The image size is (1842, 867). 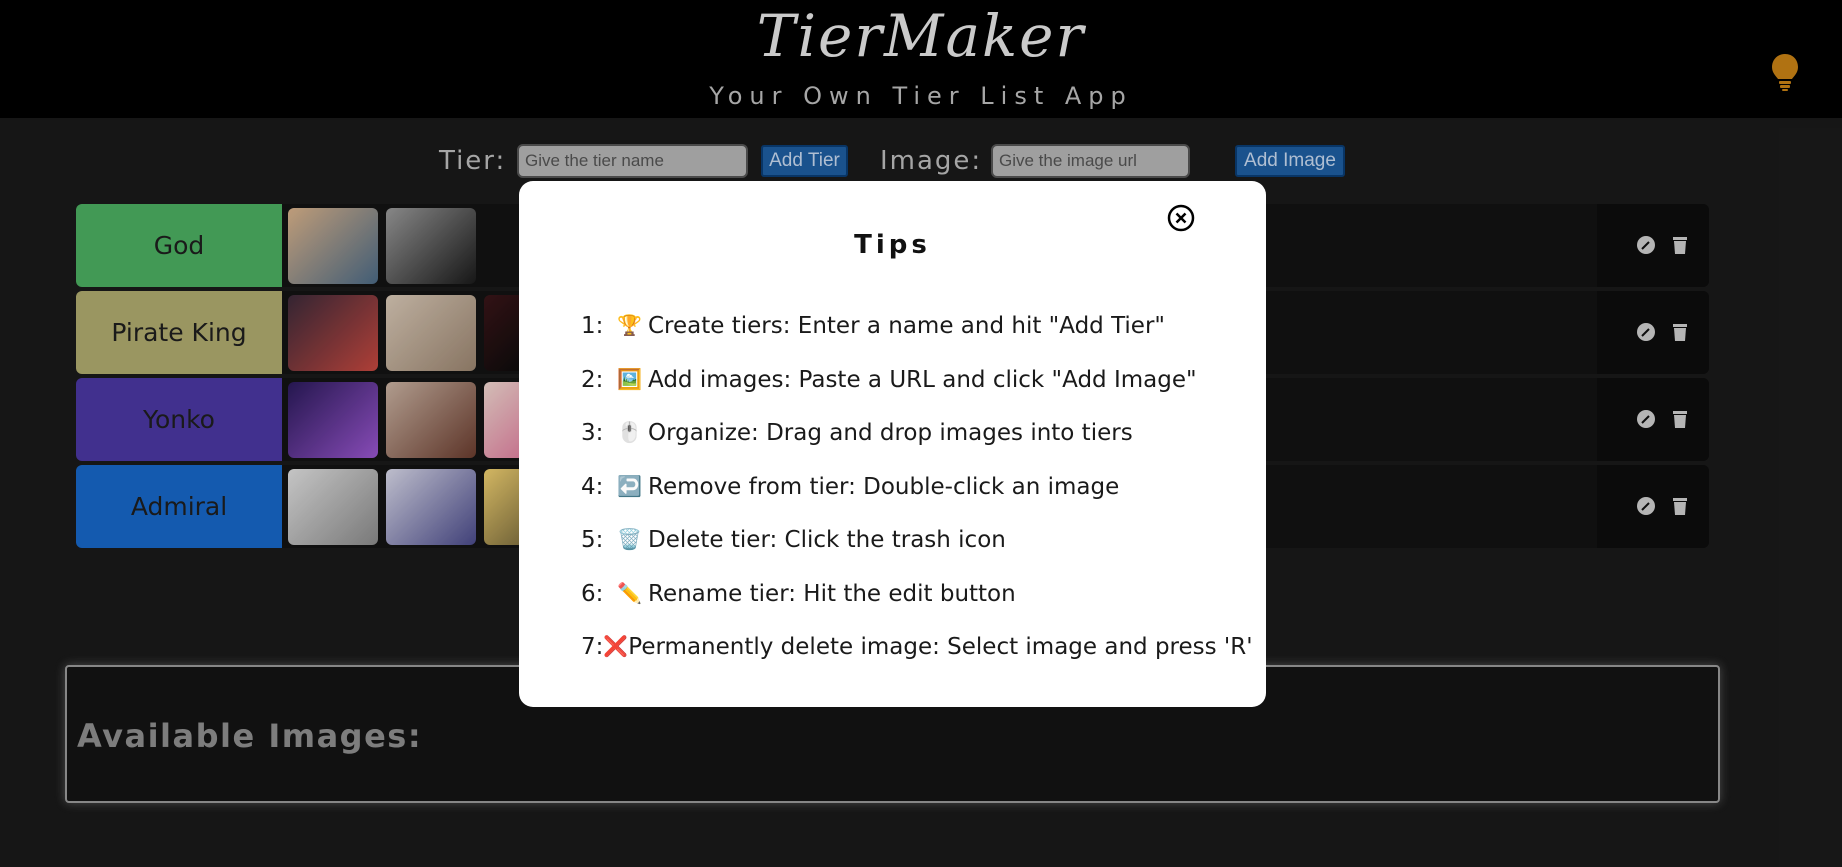 I want to click on tip-text: Delete tier: Click the trash icon, so click(x=827, y=540).